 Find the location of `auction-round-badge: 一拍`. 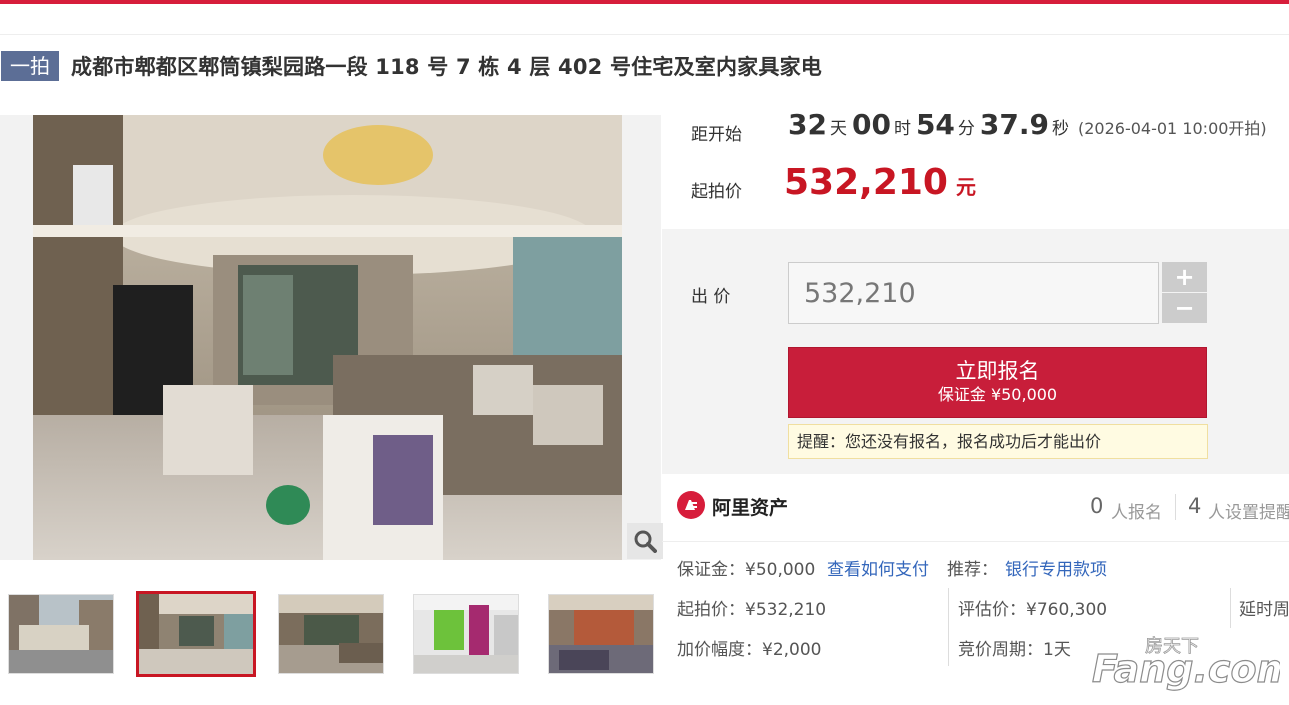

auction-round-badge: 一拍 is located at coordinates (30, 66).